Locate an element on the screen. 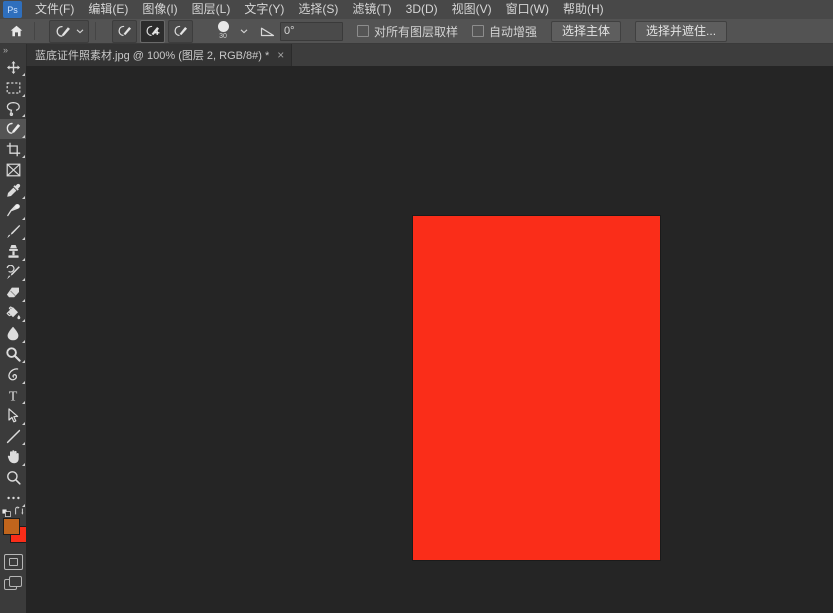 Image resolution: width=833 pixels, height=613 pixels. menu-file: 文件(F) is located at coordinates (54, 9).